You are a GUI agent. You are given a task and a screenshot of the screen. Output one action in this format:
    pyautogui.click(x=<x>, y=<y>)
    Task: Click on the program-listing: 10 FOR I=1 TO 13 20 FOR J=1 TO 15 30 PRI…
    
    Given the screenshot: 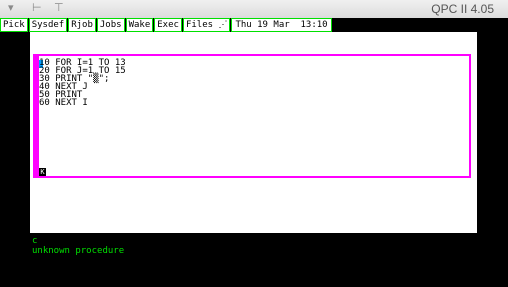 What is the action you would take?
    pyautogui.click(x=82, y=83)
    